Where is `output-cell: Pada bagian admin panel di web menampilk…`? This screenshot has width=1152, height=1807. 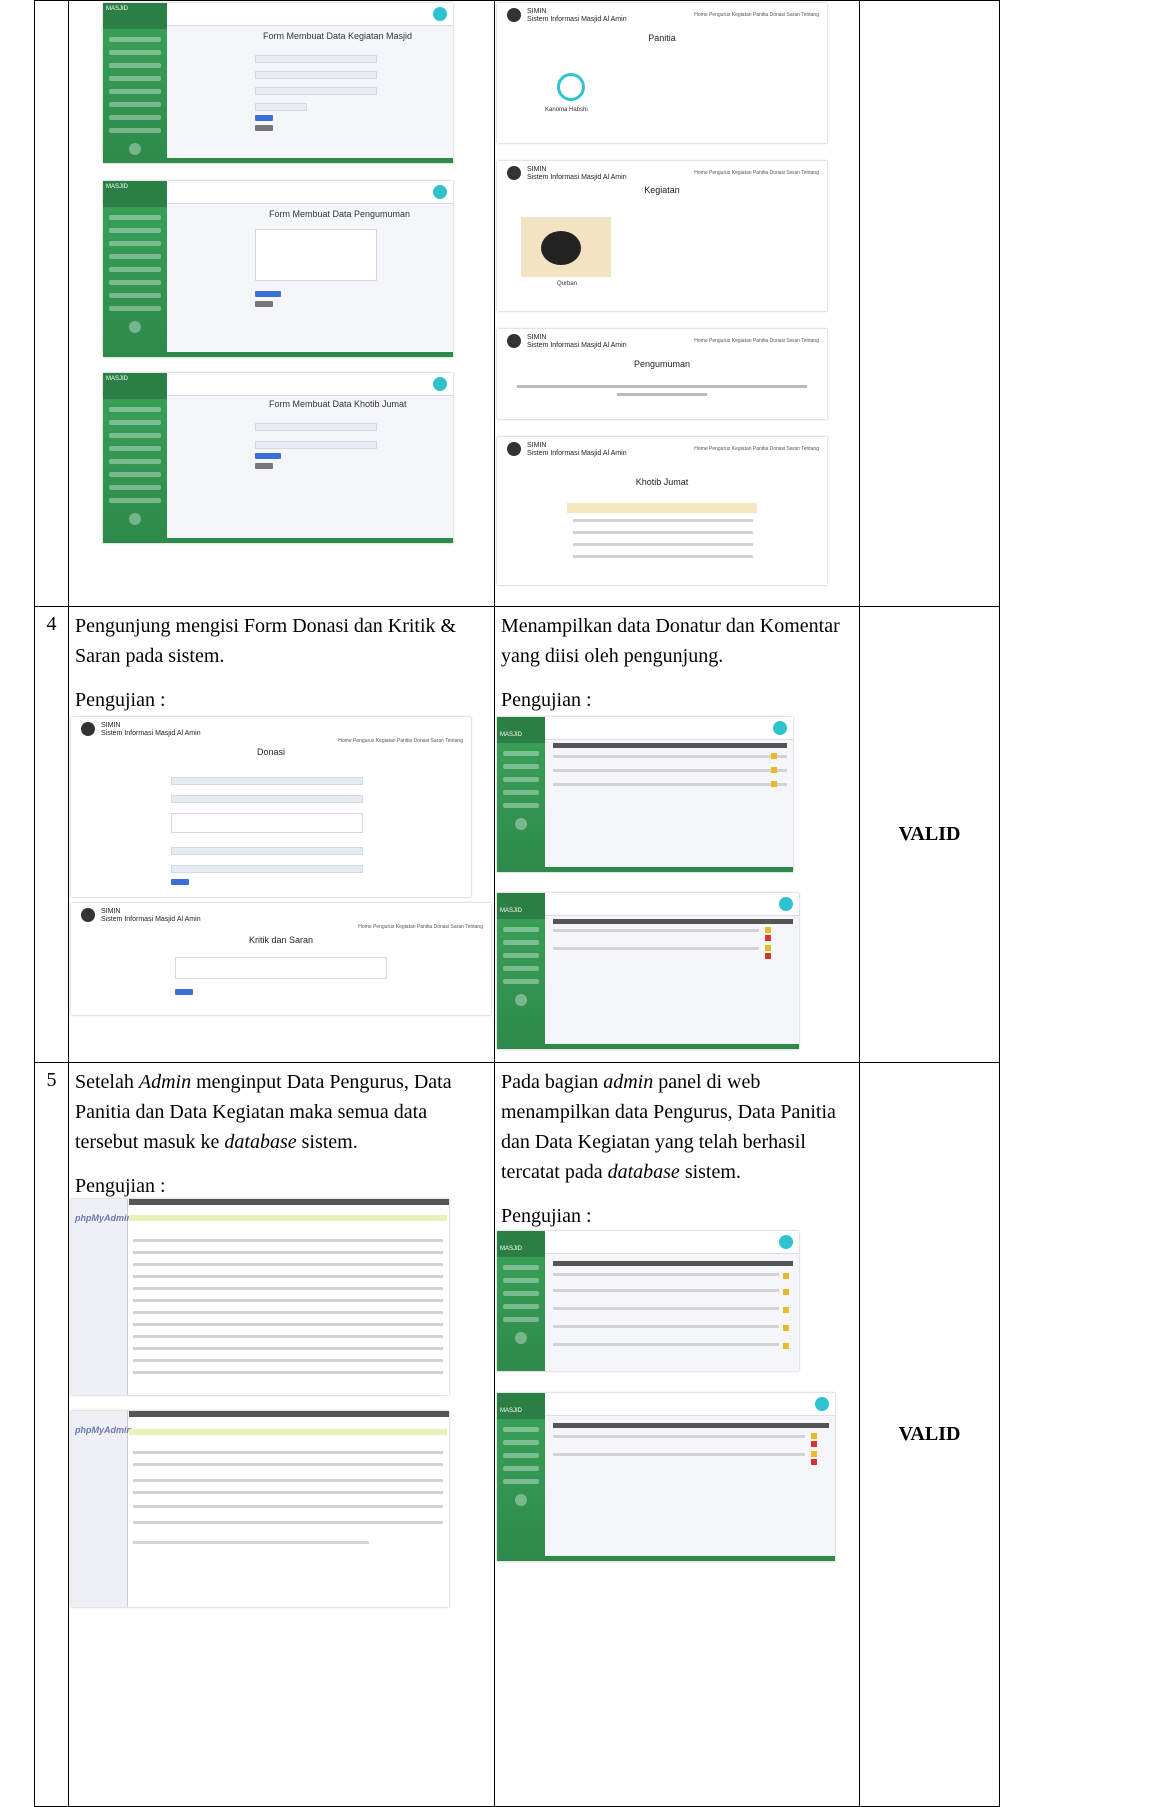 output-cell: Pada bagian admin panel di web menampilk… is located at coordinates (677, 1434).